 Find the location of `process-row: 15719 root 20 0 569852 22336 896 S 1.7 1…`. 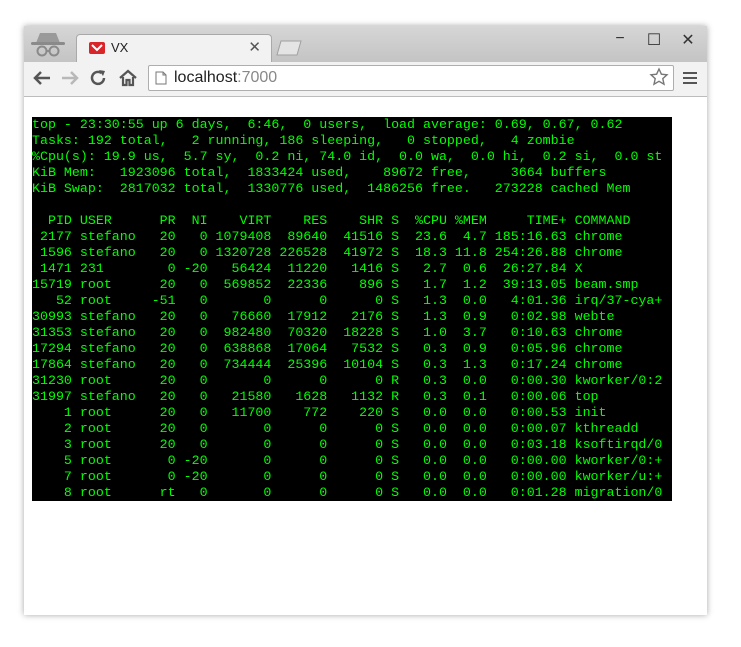

process-row: 15719 root 20 0 569852 22336 896 S 1.7 1… is located at coordinates (335, 284).